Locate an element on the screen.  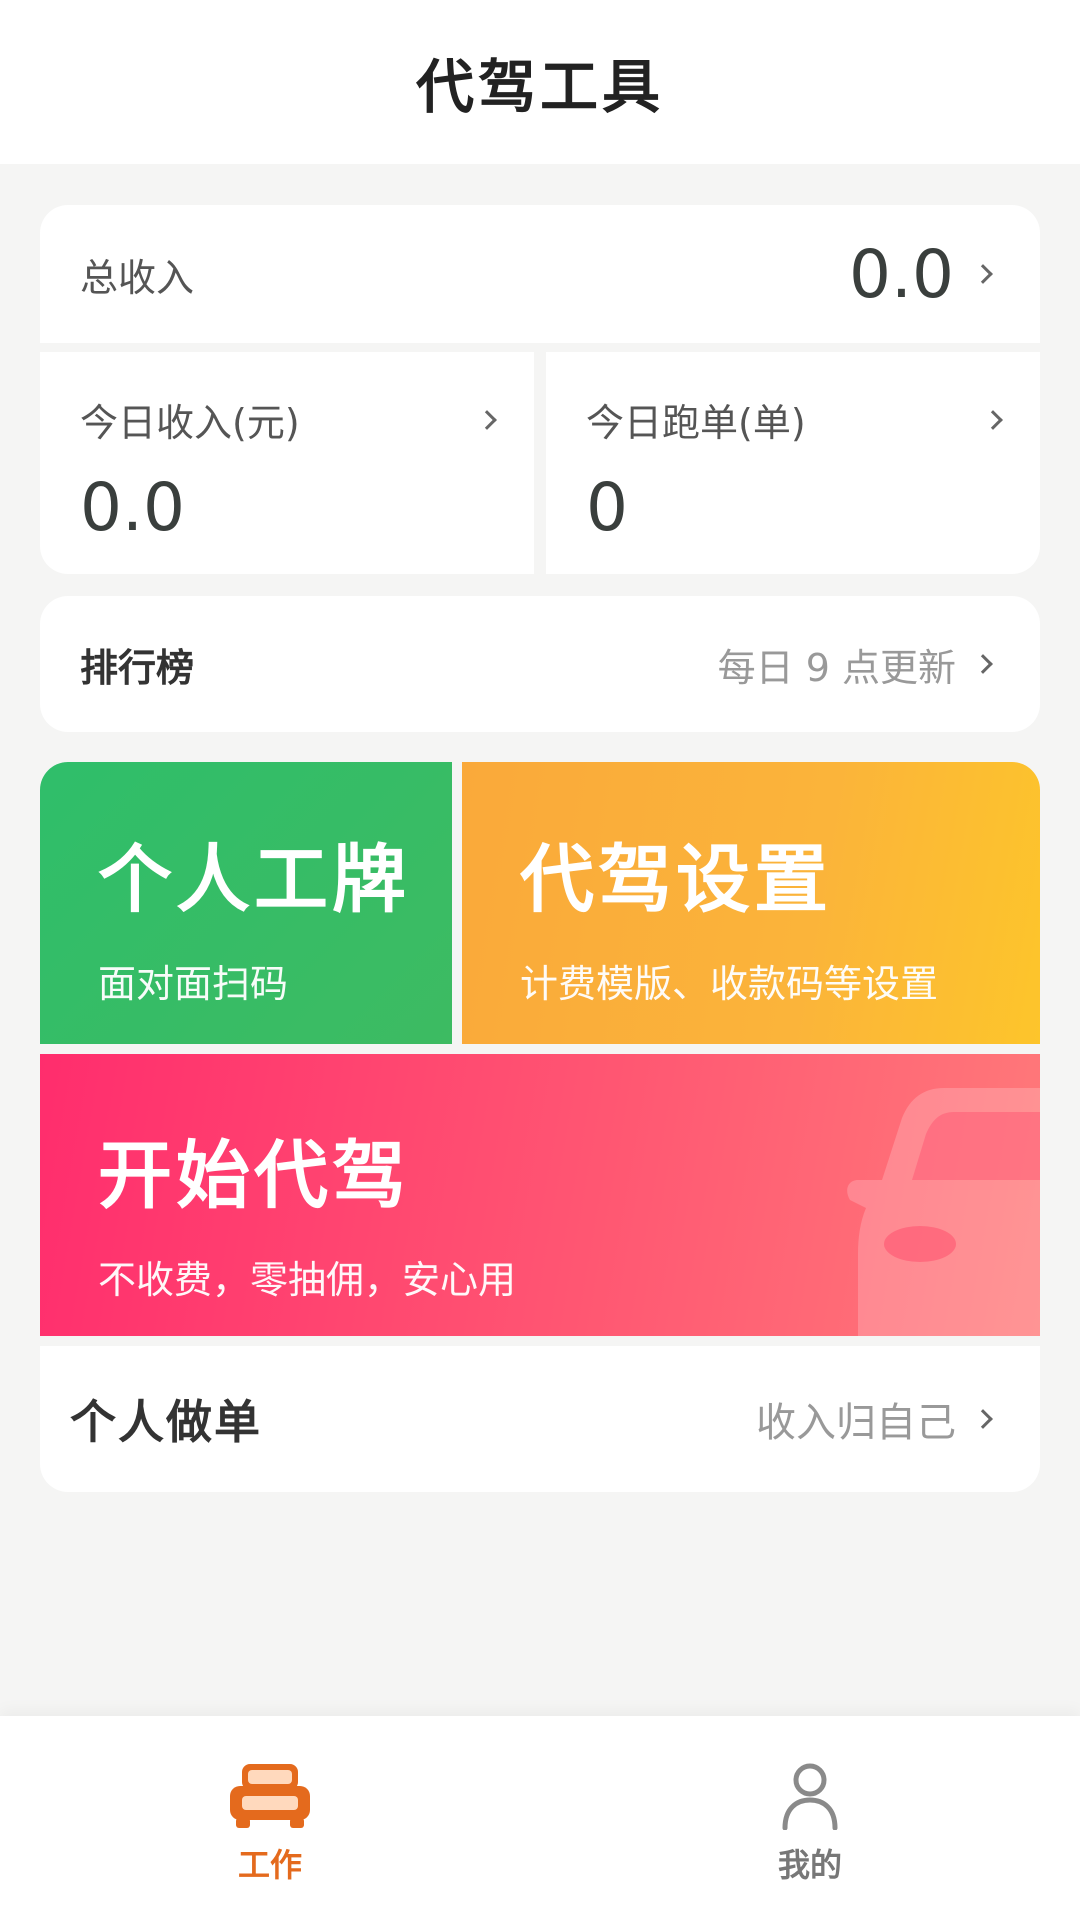
tab-work: 工作 is located at coordinates (270, 1818).